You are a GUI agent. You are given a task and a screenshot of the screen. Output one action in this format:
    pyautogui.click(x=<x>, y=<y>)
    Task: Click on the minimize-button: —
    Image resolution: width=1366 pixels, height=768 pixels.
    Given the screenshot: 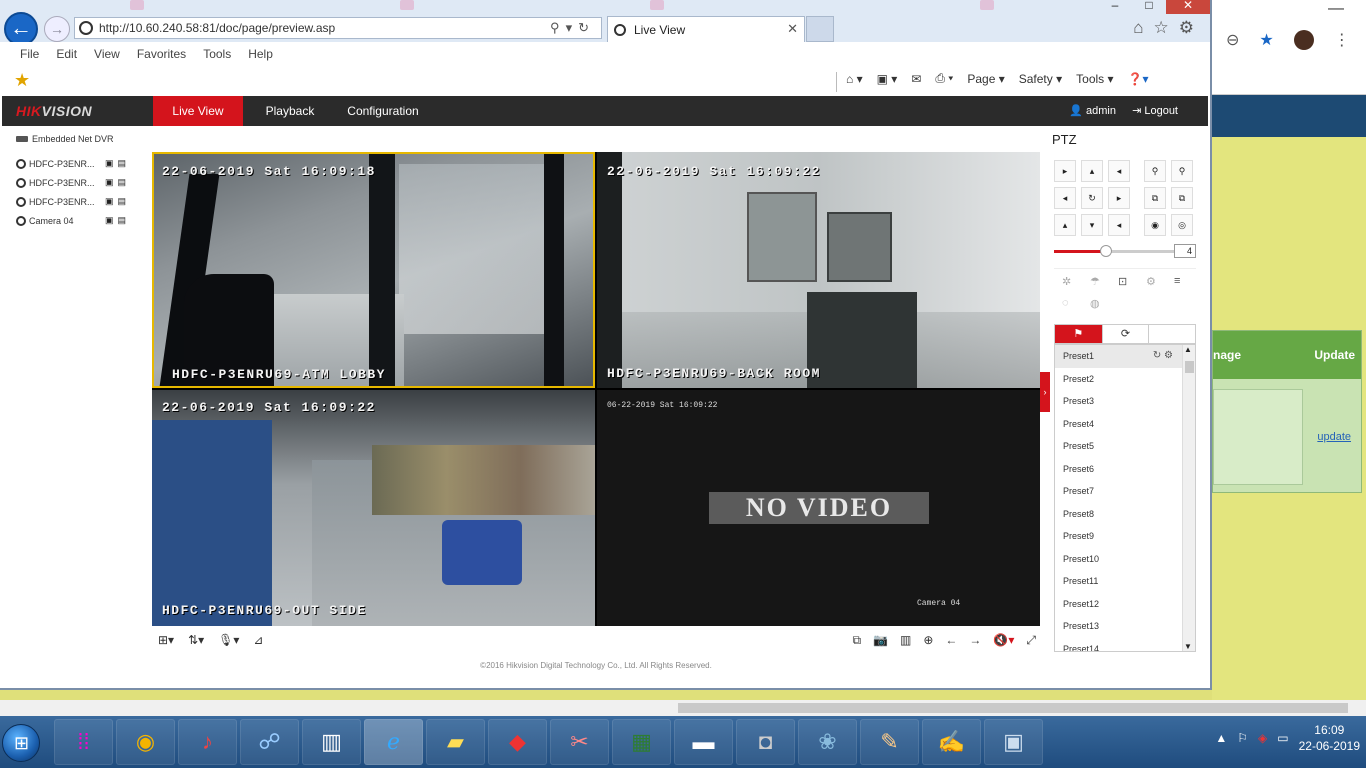 What is the action you would take?
    pyautogui.click(x=1336, y=9)
    